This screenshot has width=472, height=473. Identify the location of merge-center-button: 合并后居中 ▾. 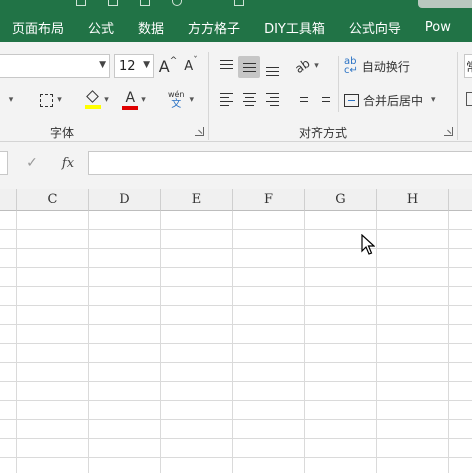
(394, 100).